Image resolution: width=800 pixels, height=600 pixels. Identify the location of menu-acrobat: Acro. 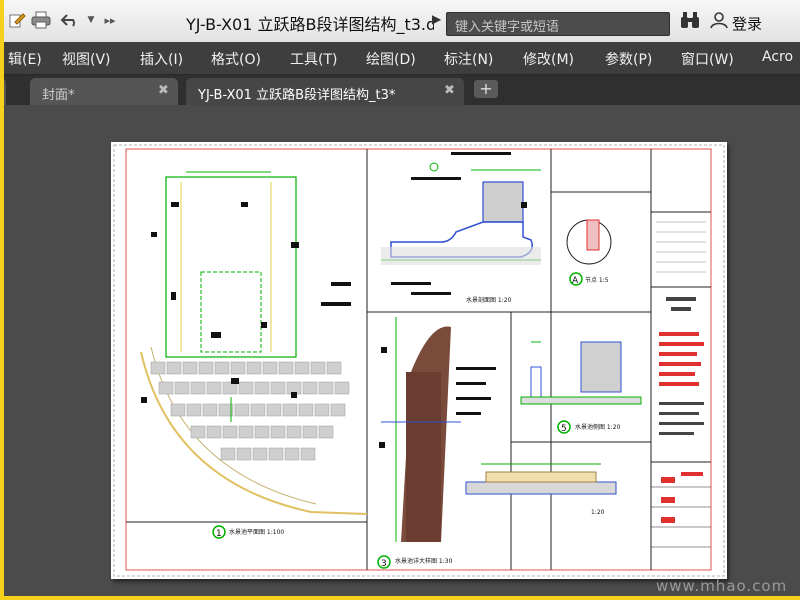
(777, 57).